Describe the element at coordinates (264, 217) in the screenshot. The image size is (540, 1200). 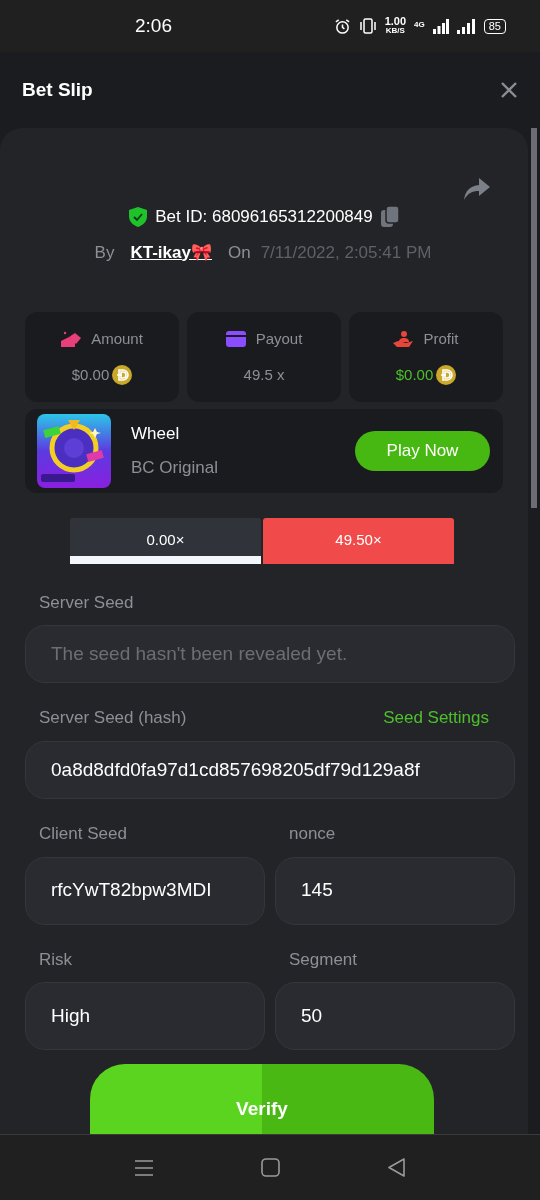
I see `bet-id: Bet ID: 68096165312200849` at that location.